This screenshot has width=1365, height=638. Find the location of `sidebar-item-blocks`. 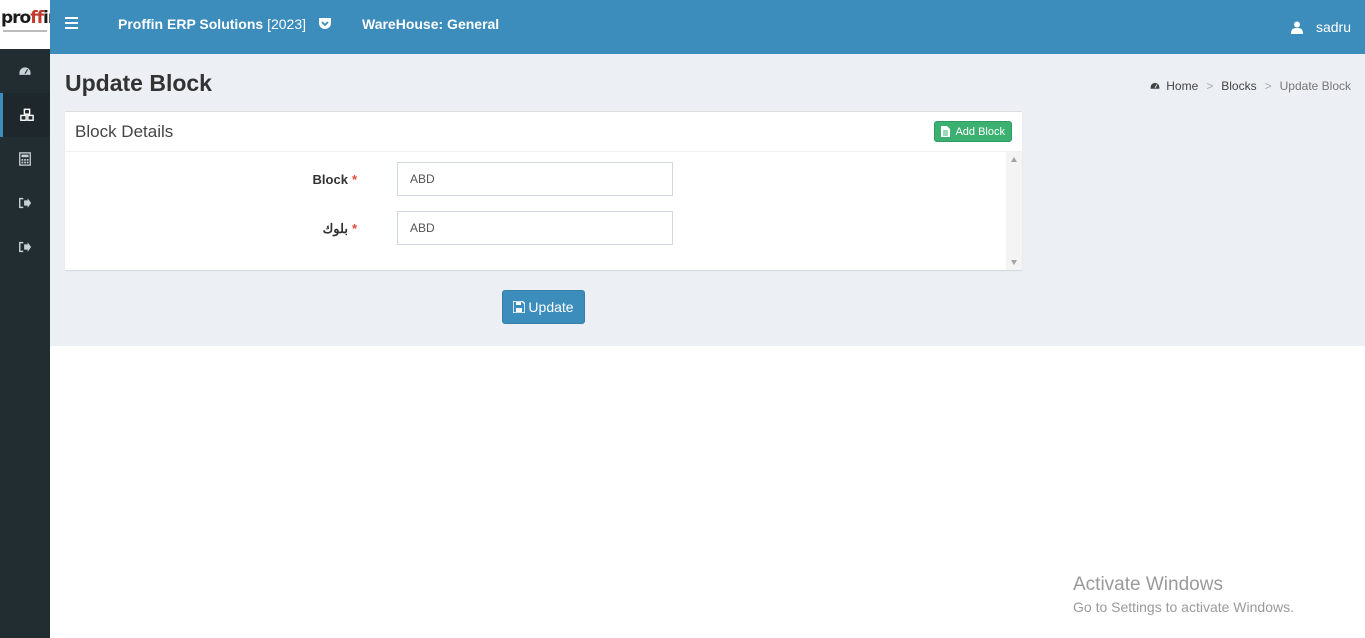

sidebar-item-blocks is located at coordinates (25, 115).